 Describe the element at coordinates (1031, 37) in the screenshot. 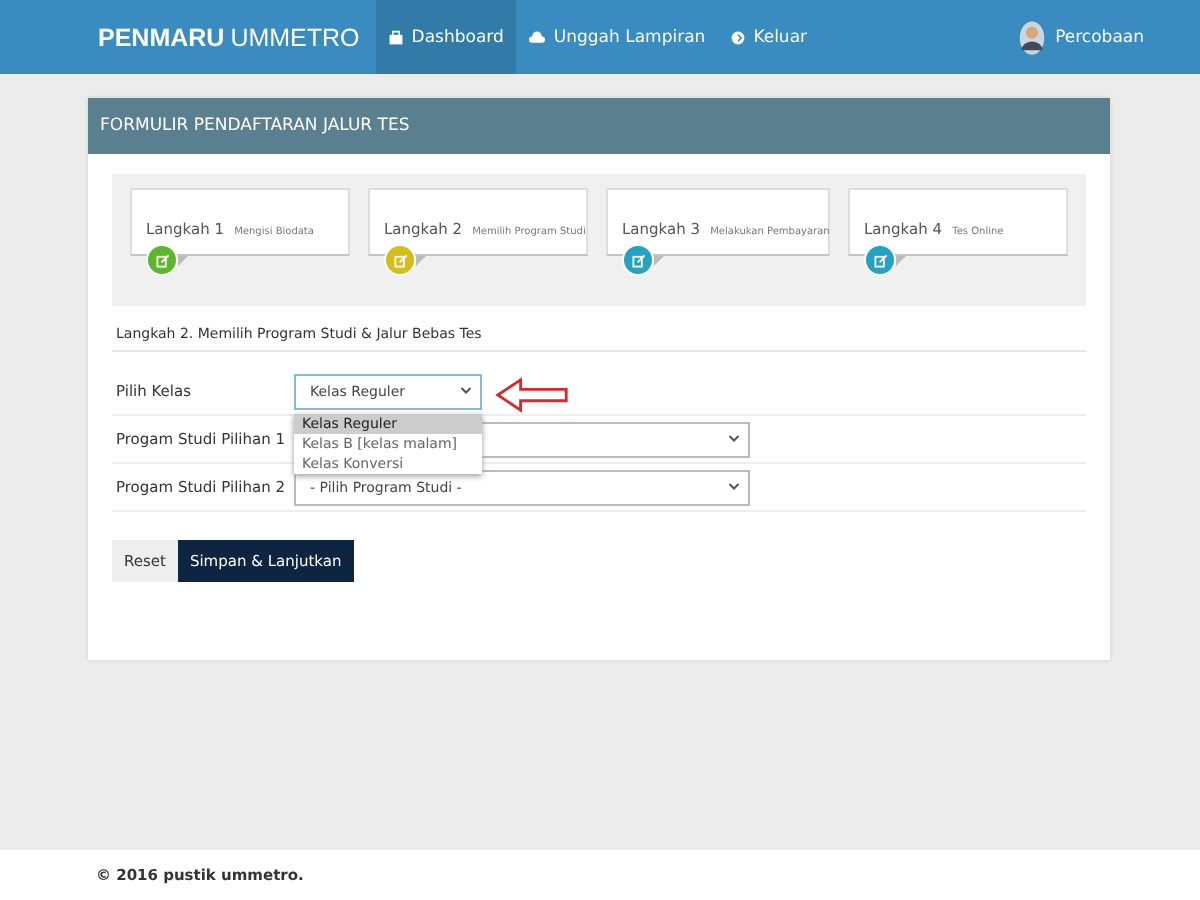

I see `avatar-icon` at that location.